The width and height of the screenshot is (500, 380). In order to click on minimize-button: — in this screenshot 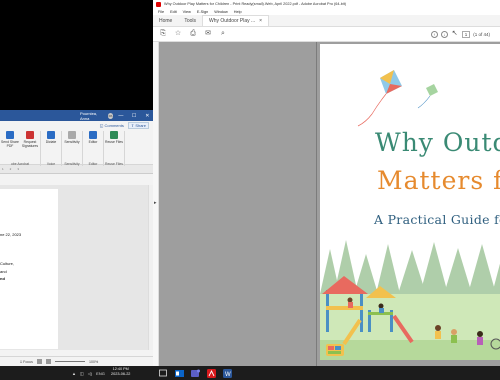, I will do `click(120, 116)`.